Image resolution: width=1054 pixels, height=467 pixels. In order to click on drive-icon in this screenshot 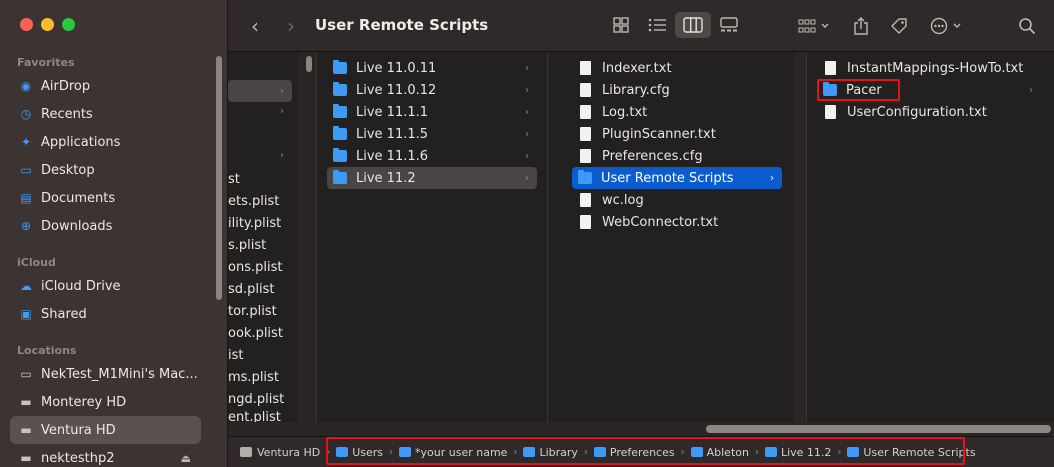, I will do `click(246, 452)`.